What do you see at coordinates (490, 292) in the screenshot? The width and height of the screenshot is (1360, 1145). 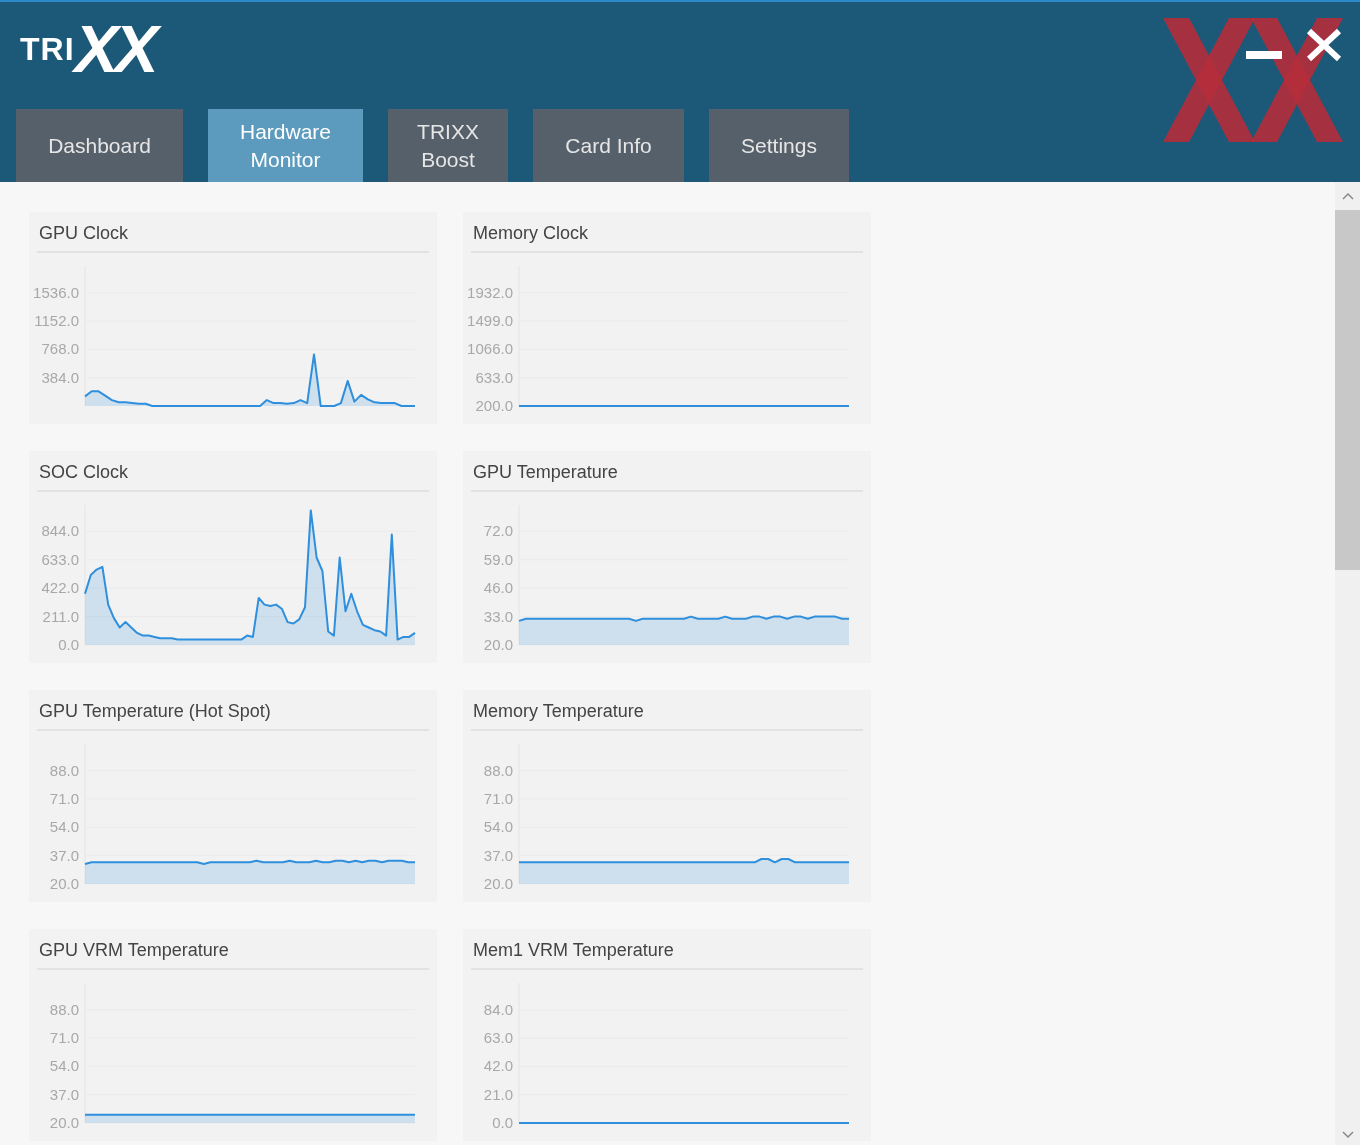 I see `axis-tick-label: 1932.0` at bounding box center [490, 292].